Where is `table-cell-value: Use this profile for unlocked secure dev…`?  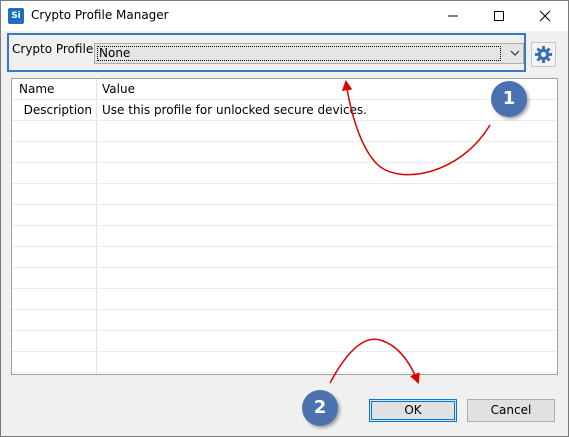 table-cell-value: Use this profile for unlocked secure dev… is located at coordinates (234, 110).